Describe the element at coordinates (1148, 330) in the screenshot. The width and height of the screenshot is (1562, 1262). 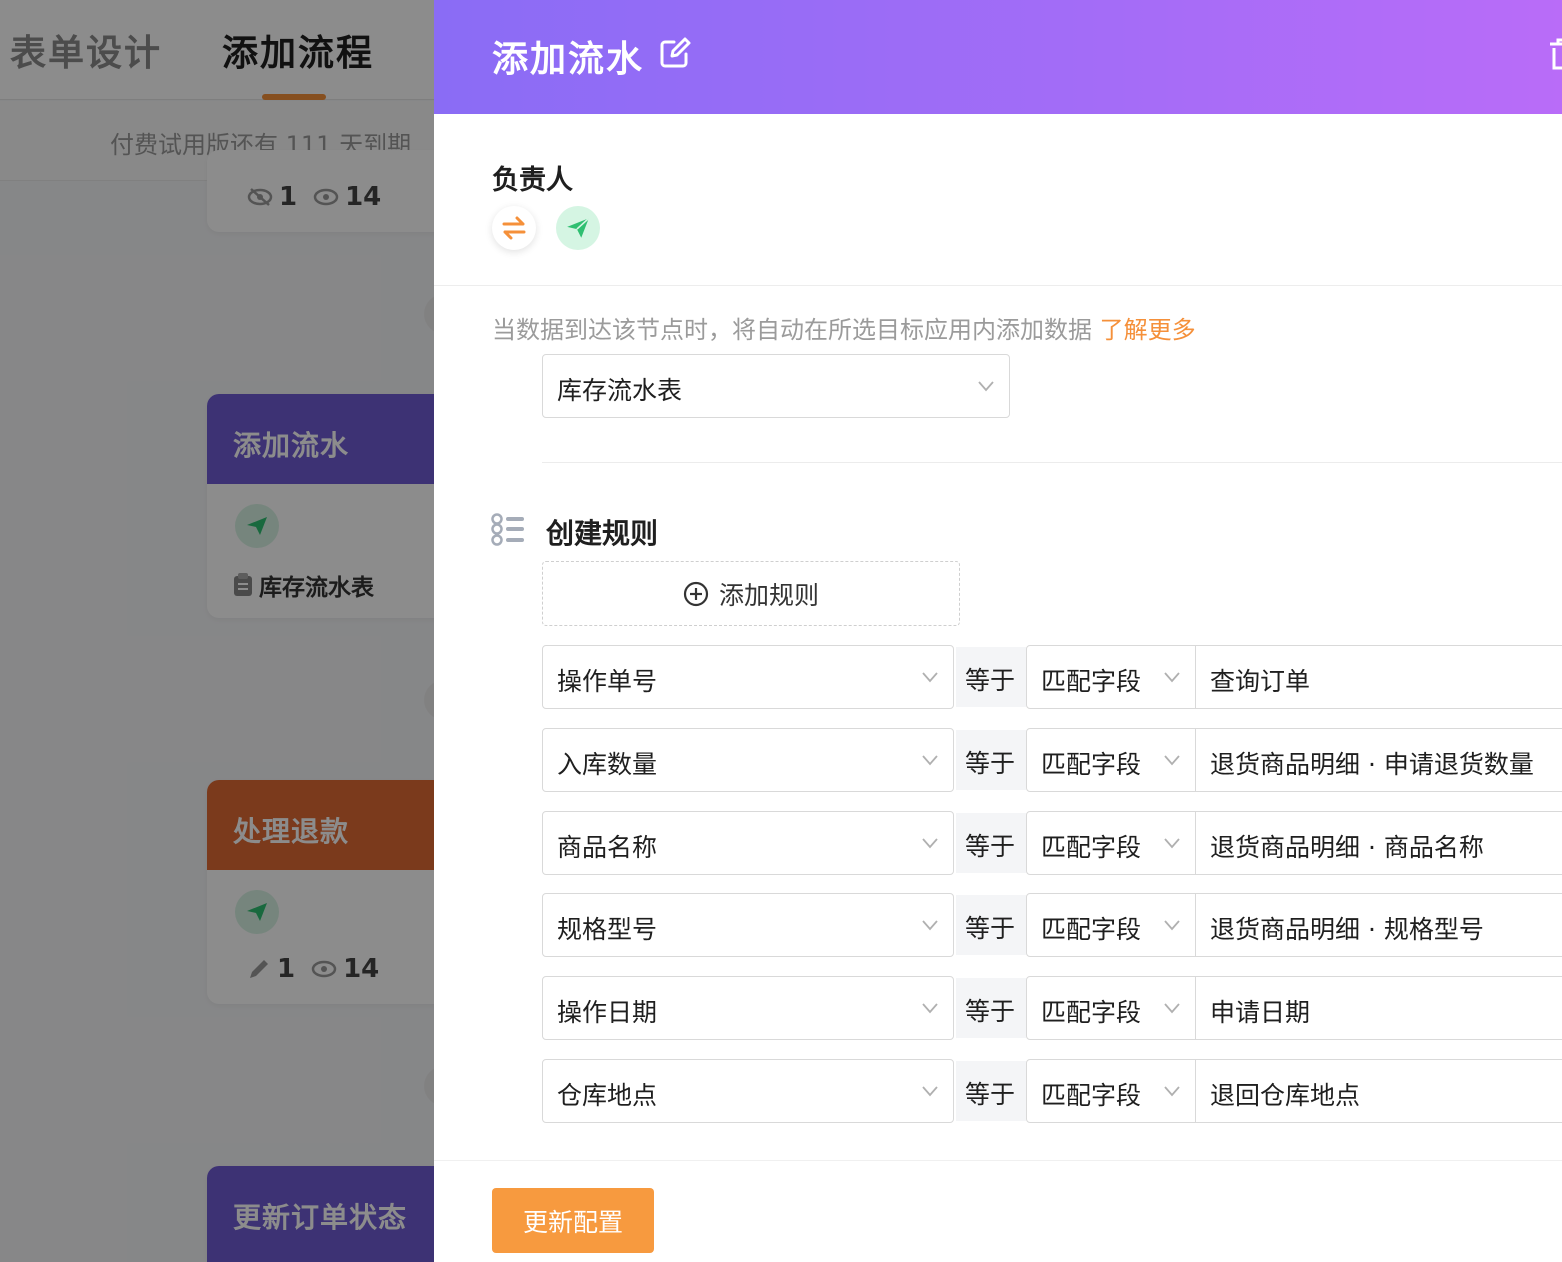
I see `learn-more-link: 了解更多` at that location.